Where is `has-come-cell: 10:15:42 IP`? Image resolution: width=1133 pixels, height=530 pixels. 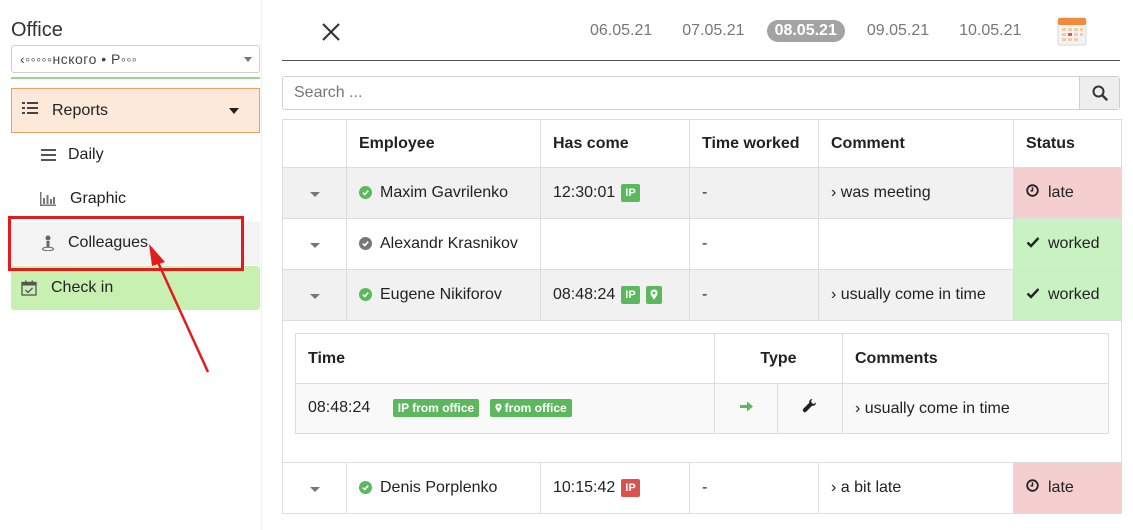
has-come-cell: 10:15:42 IP is located at coordinates (615, 488).